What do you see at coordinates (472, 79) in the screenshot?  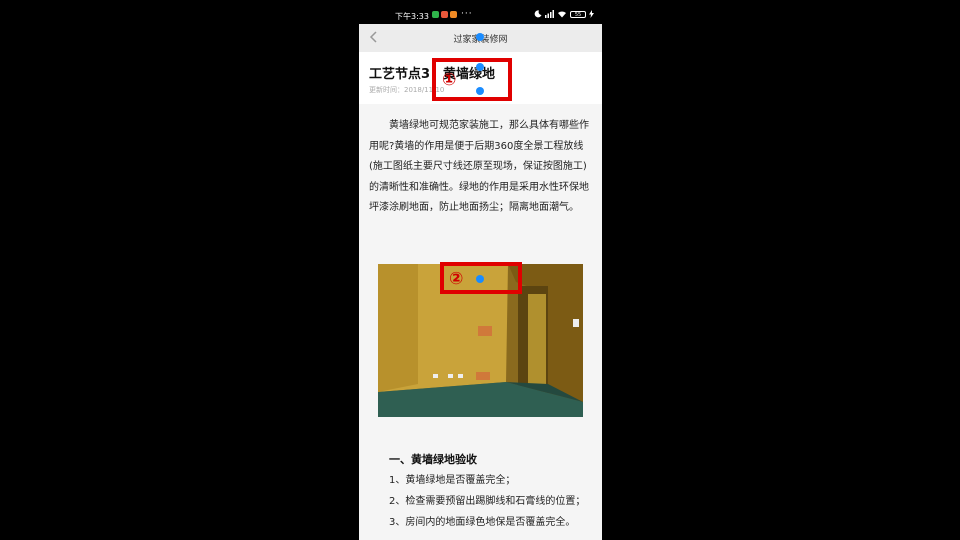 I see `annotation-box-1: ①` at bounding box center [472, 79].